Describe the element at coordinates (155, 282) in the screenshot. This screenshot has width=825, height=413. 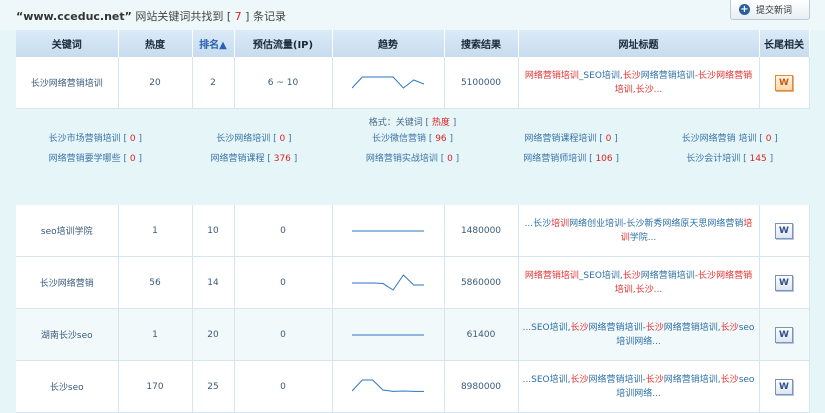
I see `heat-cell: 56` at that location.